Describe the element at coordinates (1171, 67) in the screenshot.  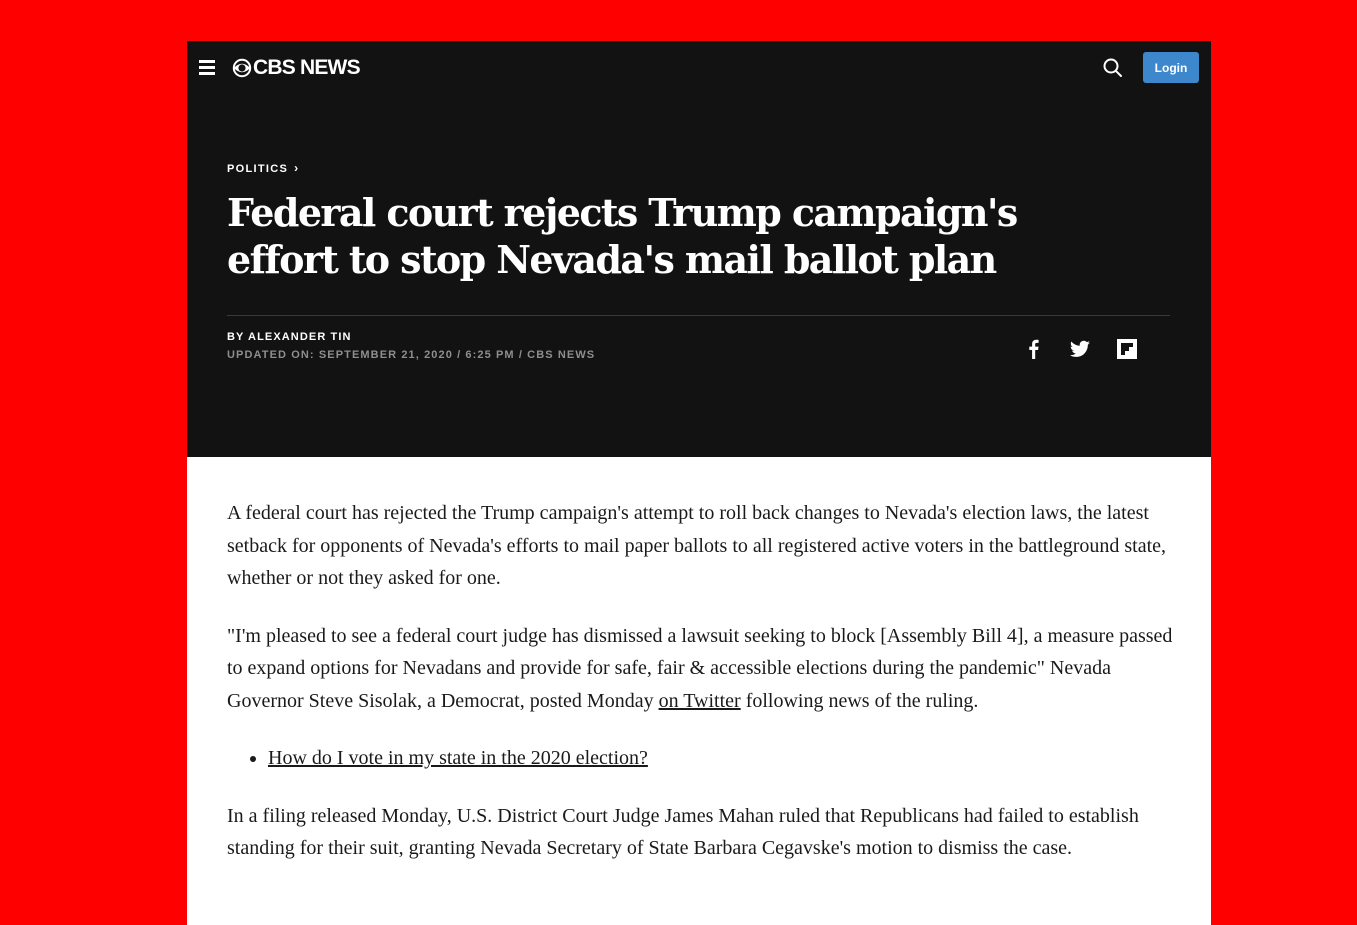
I see `login-button: Login` at that location.